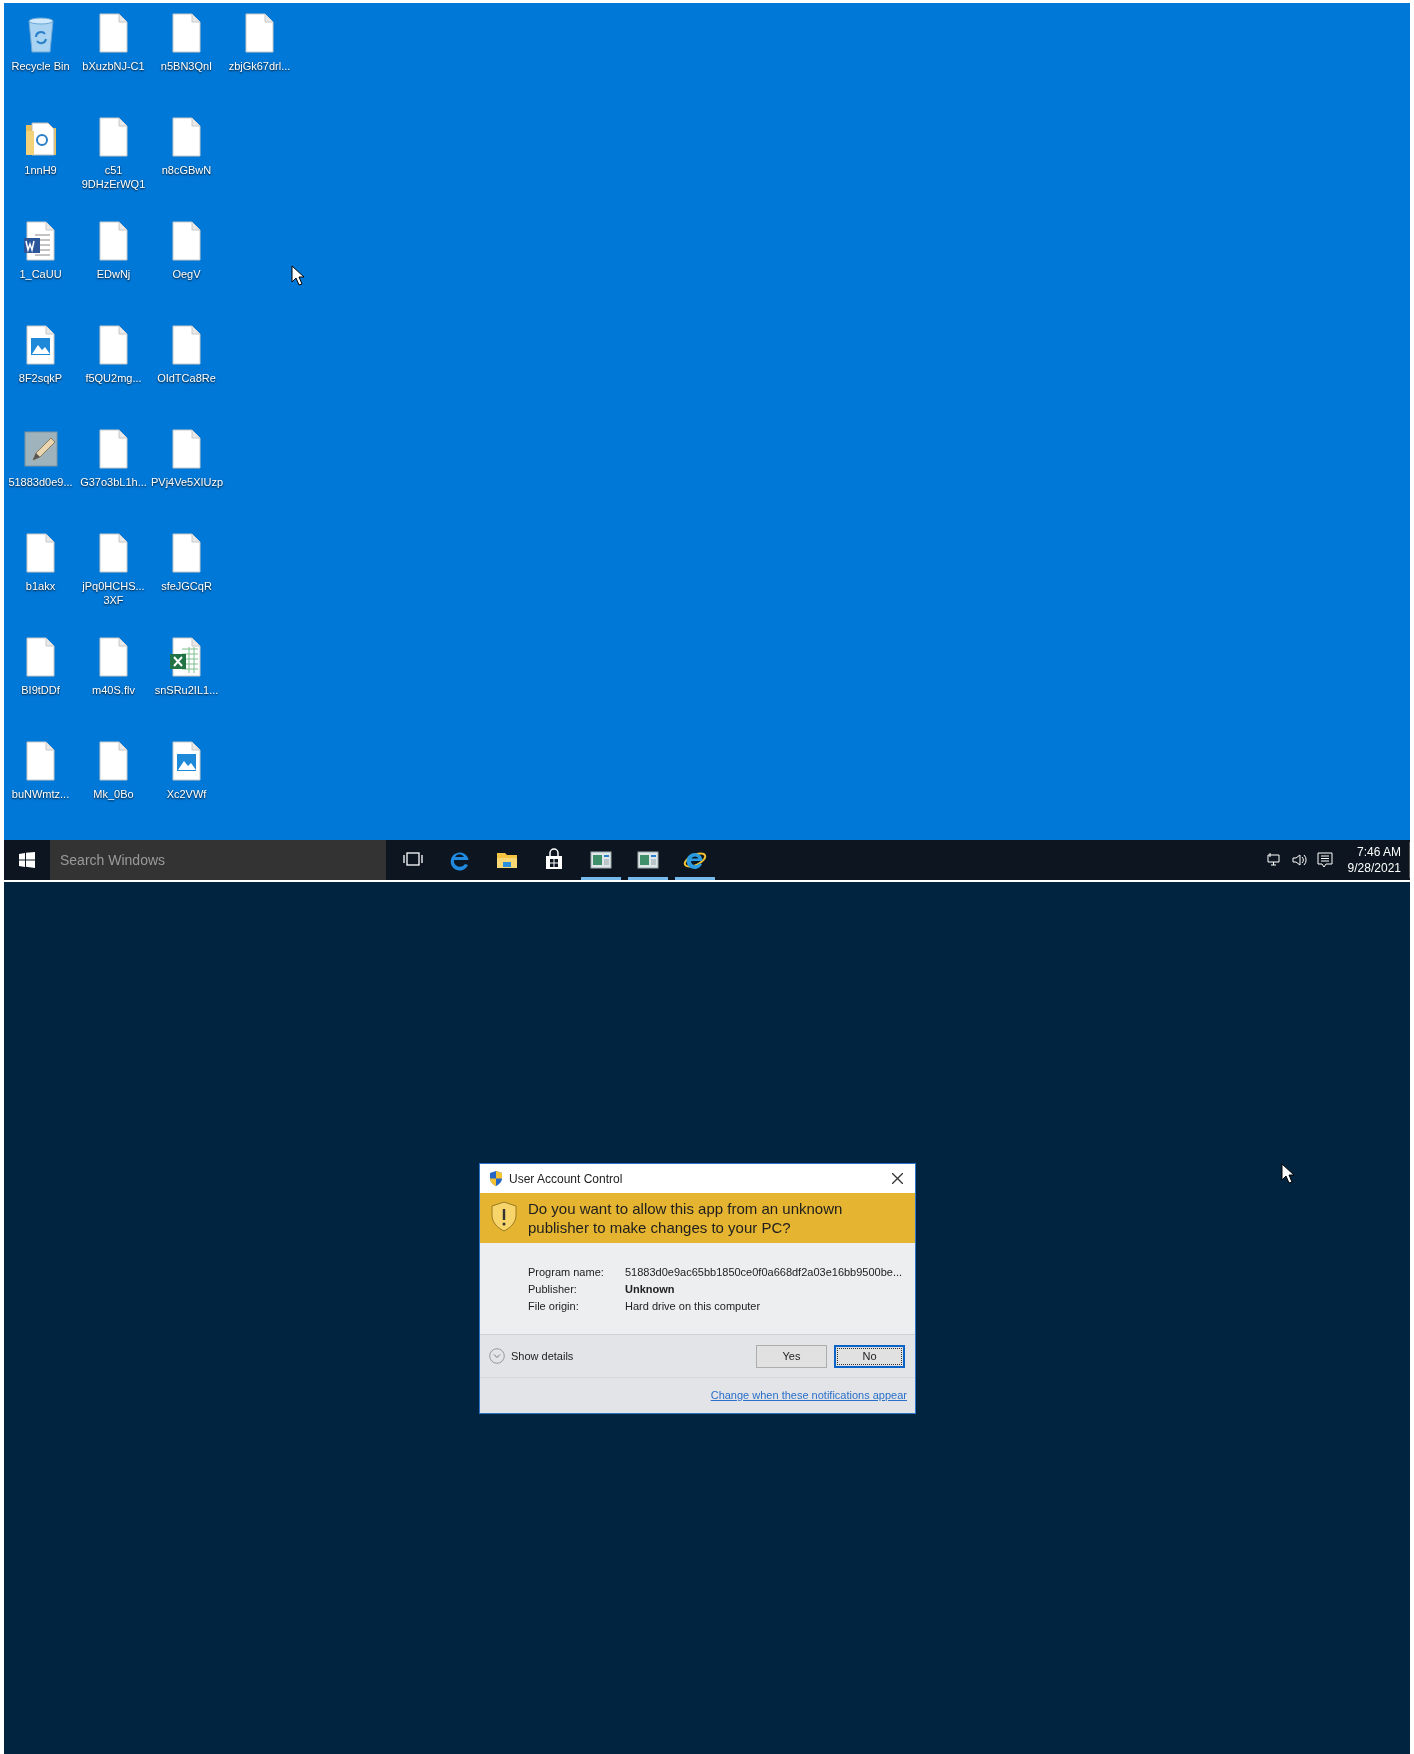 This screenshot has height=1754, width=1414. What do you see at coordinates (186, 586) in the screenshot?
I see `icon-label: sfeJGCqR` at bounding box center [186, 586].